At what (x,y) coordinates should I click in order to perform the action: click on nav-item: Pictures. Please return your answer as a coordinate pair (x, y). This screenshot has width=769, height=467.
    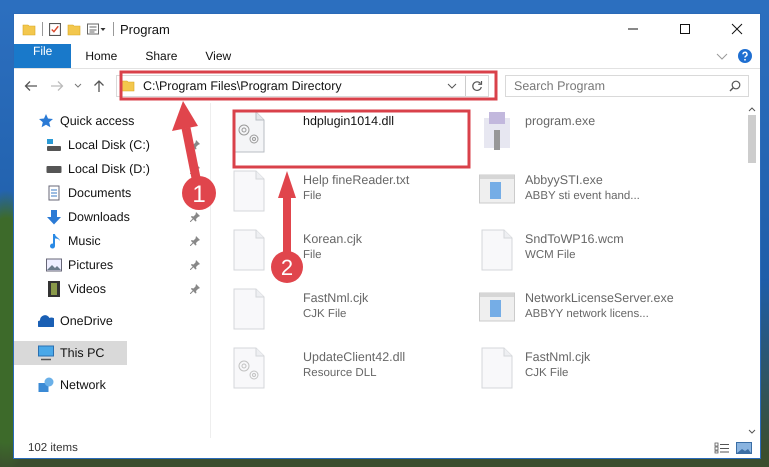
    Looking at the image, I should click on (80, 265).